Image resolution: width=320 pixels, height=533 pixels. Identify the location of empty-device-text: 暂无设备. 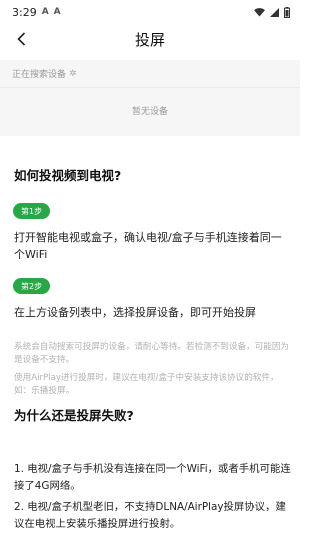
(149, 112).